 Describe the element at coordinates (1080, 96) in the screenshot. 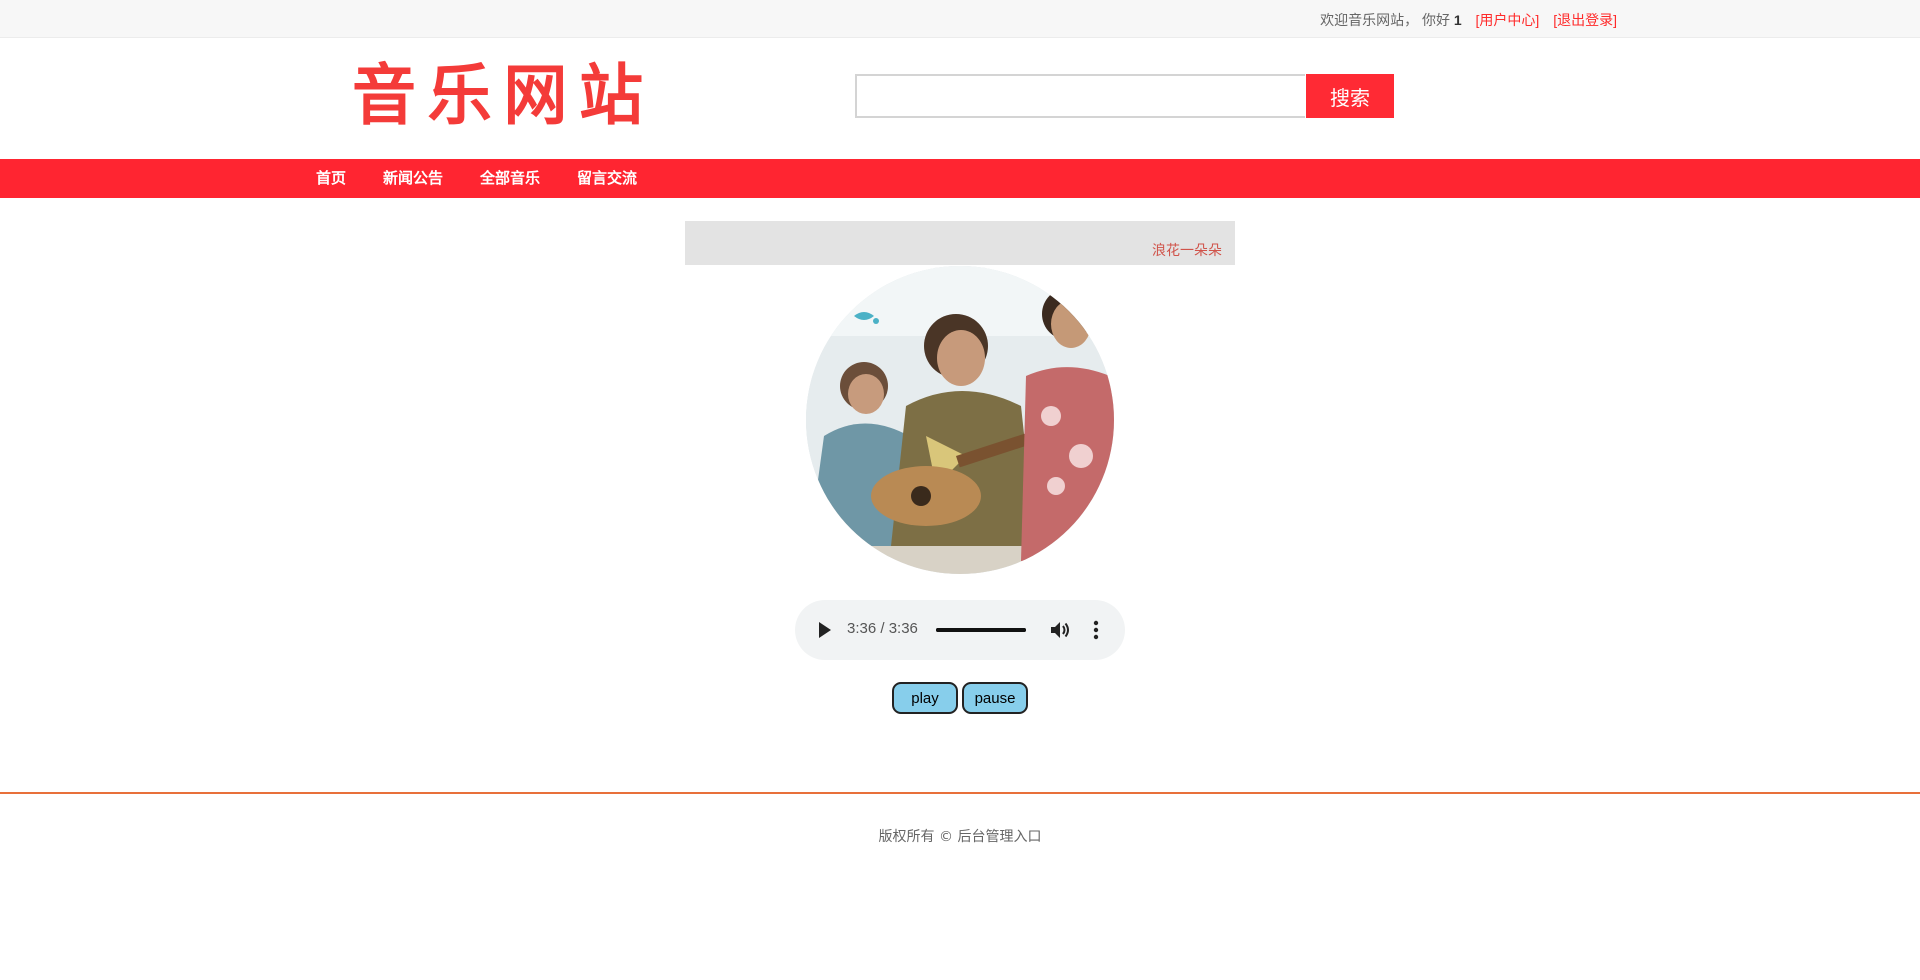

I see `search-input` at that location.